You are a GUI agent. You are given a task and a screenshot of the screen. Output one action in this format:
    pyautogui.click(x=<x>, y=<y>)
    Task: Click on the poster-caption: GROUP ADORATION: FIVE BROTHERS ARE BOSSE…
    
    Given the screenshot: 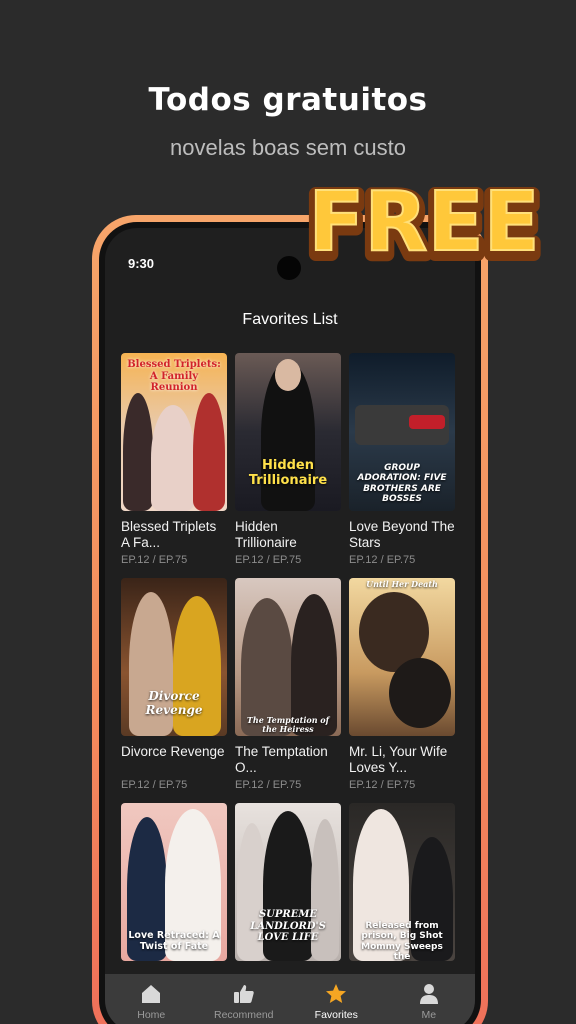 What is the action you would take?
    pyautogui.click(x=402, y=484)
    